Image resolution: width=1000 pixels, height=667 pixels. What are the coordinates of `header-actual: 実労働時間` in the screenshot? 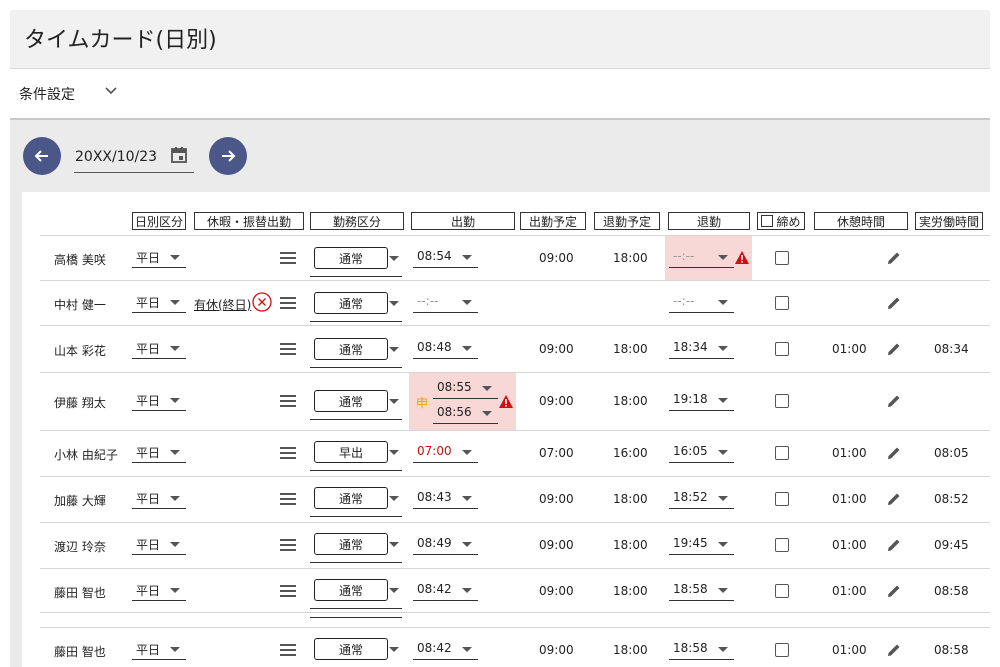 It's located at (949, 221).